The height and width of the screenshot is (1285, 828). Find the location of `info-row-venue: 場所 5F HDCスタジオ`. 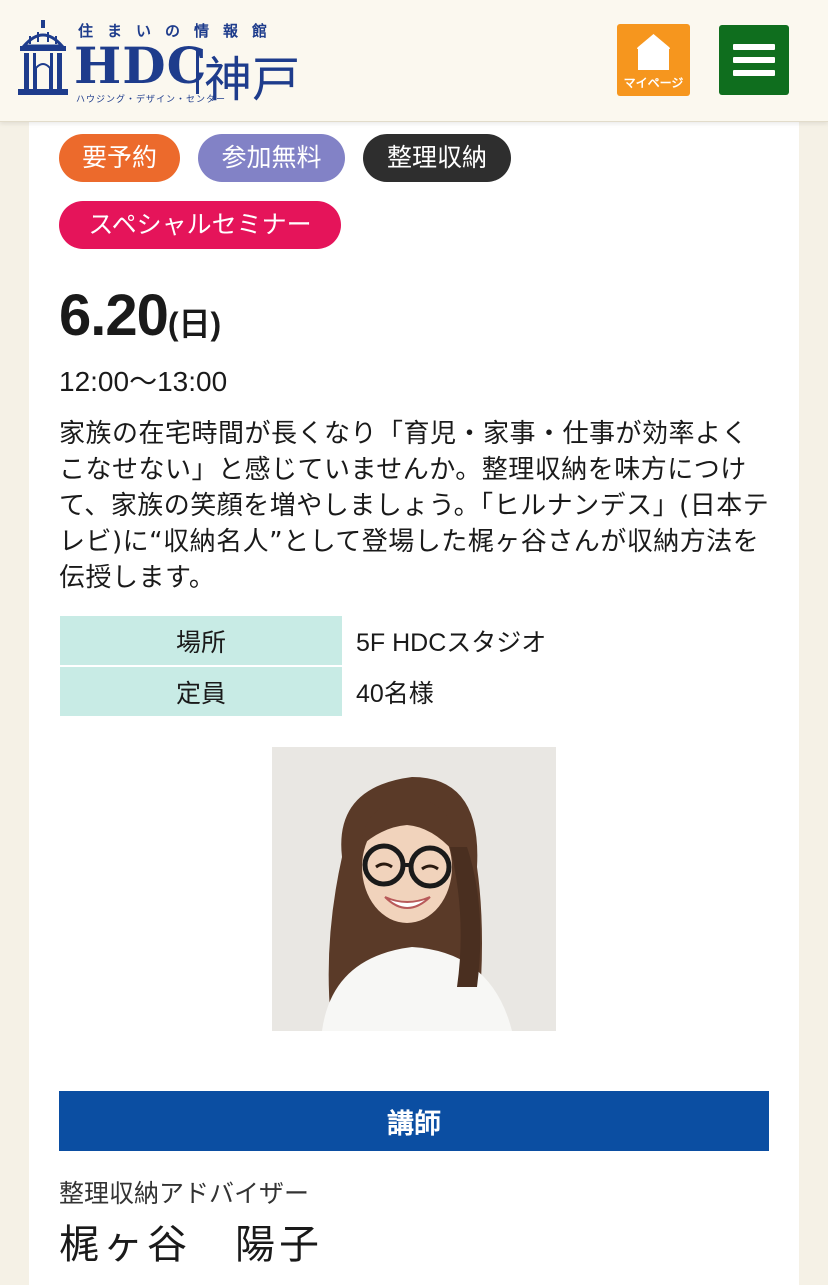

info-row-venue: 場所 5F HDCスタジオ is located at coordinates (415, 640).